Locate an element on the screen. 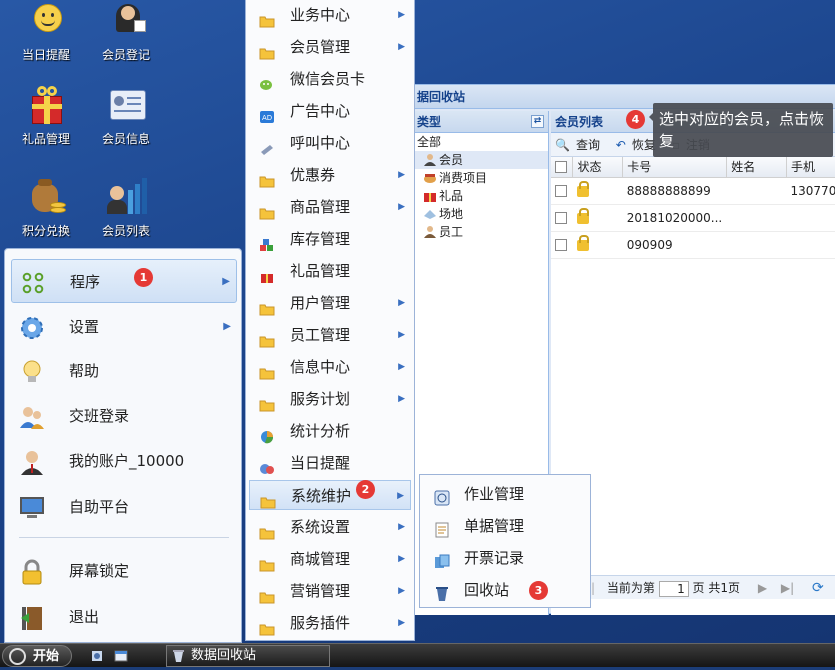  table-row: 88888888899 1307700 is located at coordinates (693, 191).